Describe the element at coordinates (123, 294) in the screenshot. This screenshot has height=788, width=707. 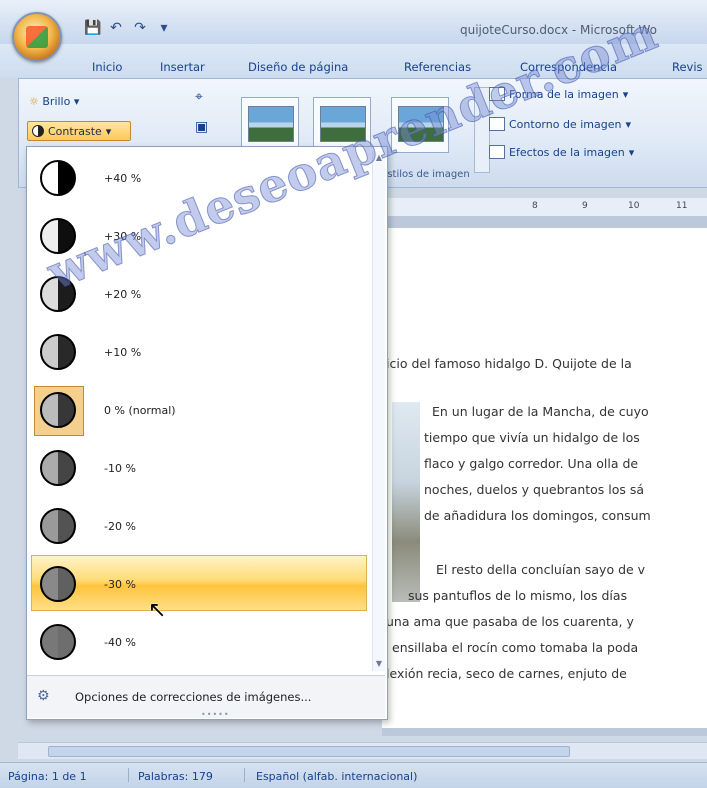
I see `contrast-option-label: +20 %` at that location.